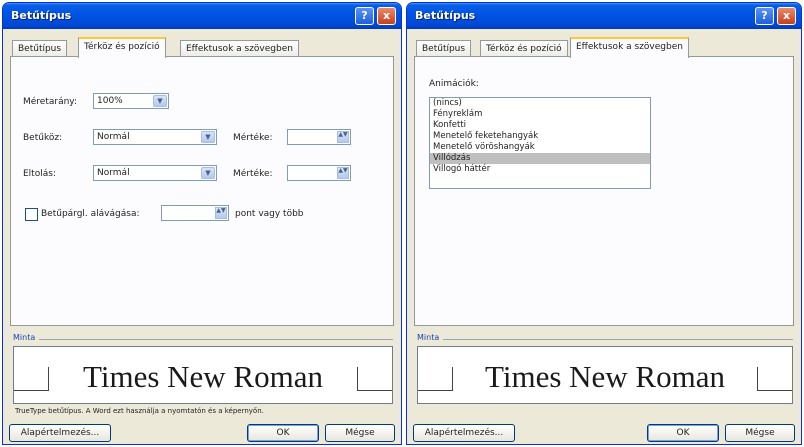 The height and width of the screenshot is (447, 804). I want to click on spacing-select: Normál ▼, so click(155, 137).